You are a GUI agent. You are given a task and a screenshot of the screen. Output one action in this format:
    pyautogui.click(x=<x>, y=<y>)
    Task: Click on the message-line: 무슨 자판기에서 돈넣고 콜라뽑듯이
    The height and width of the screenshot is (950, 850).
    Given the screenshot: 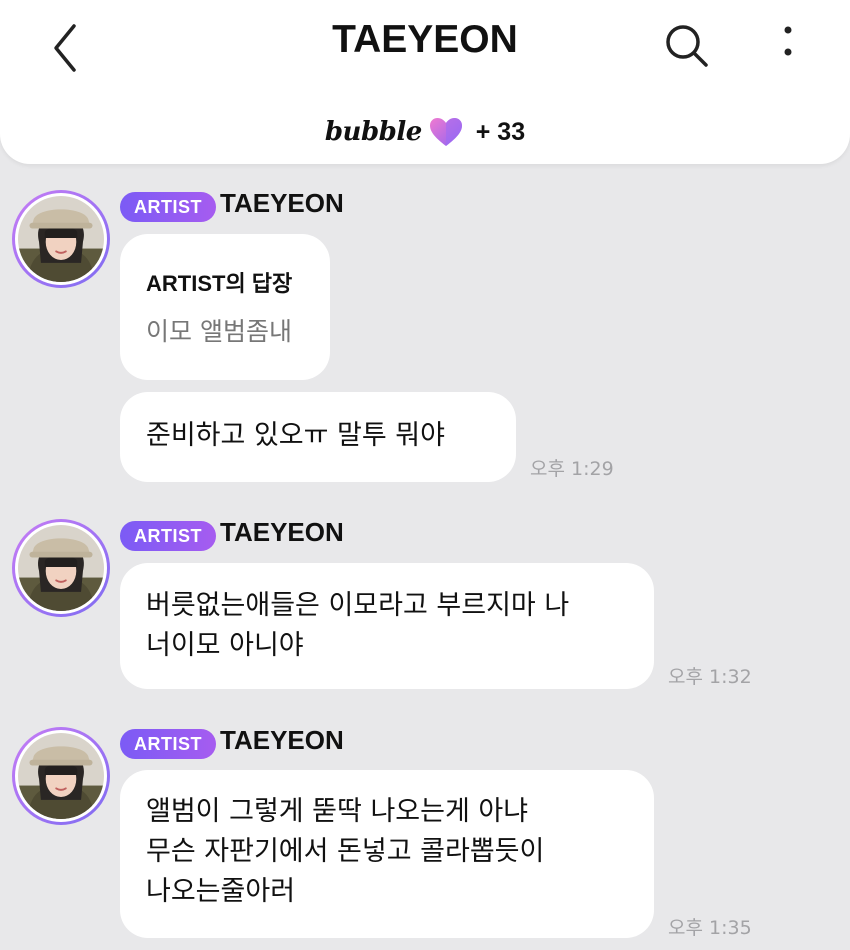 What is the action you would take?
    pyautogui.click(x=345, y=851)
    